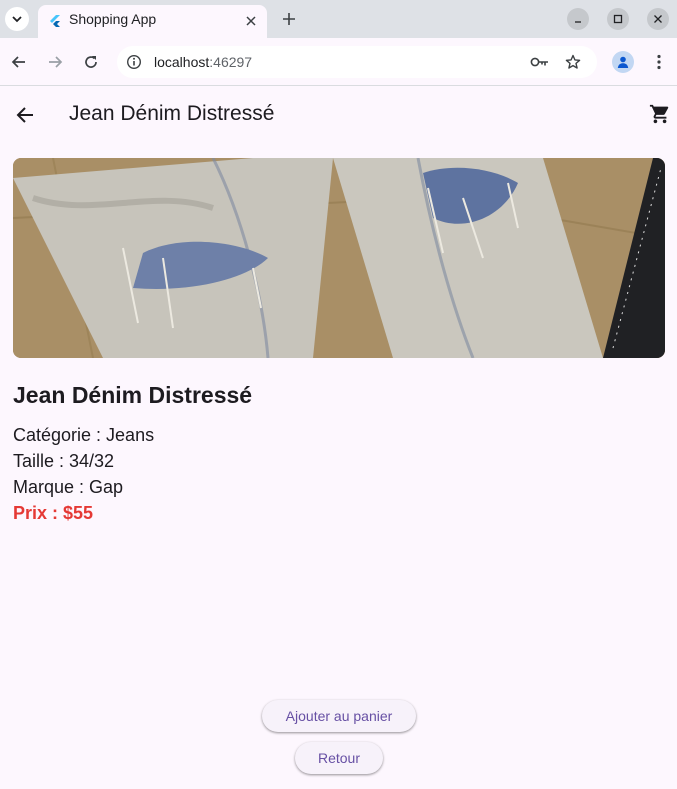  What do you see at coordinates (91, 62) in the screenshot?
I see `reload-icon` at bounding box center [91, 62].